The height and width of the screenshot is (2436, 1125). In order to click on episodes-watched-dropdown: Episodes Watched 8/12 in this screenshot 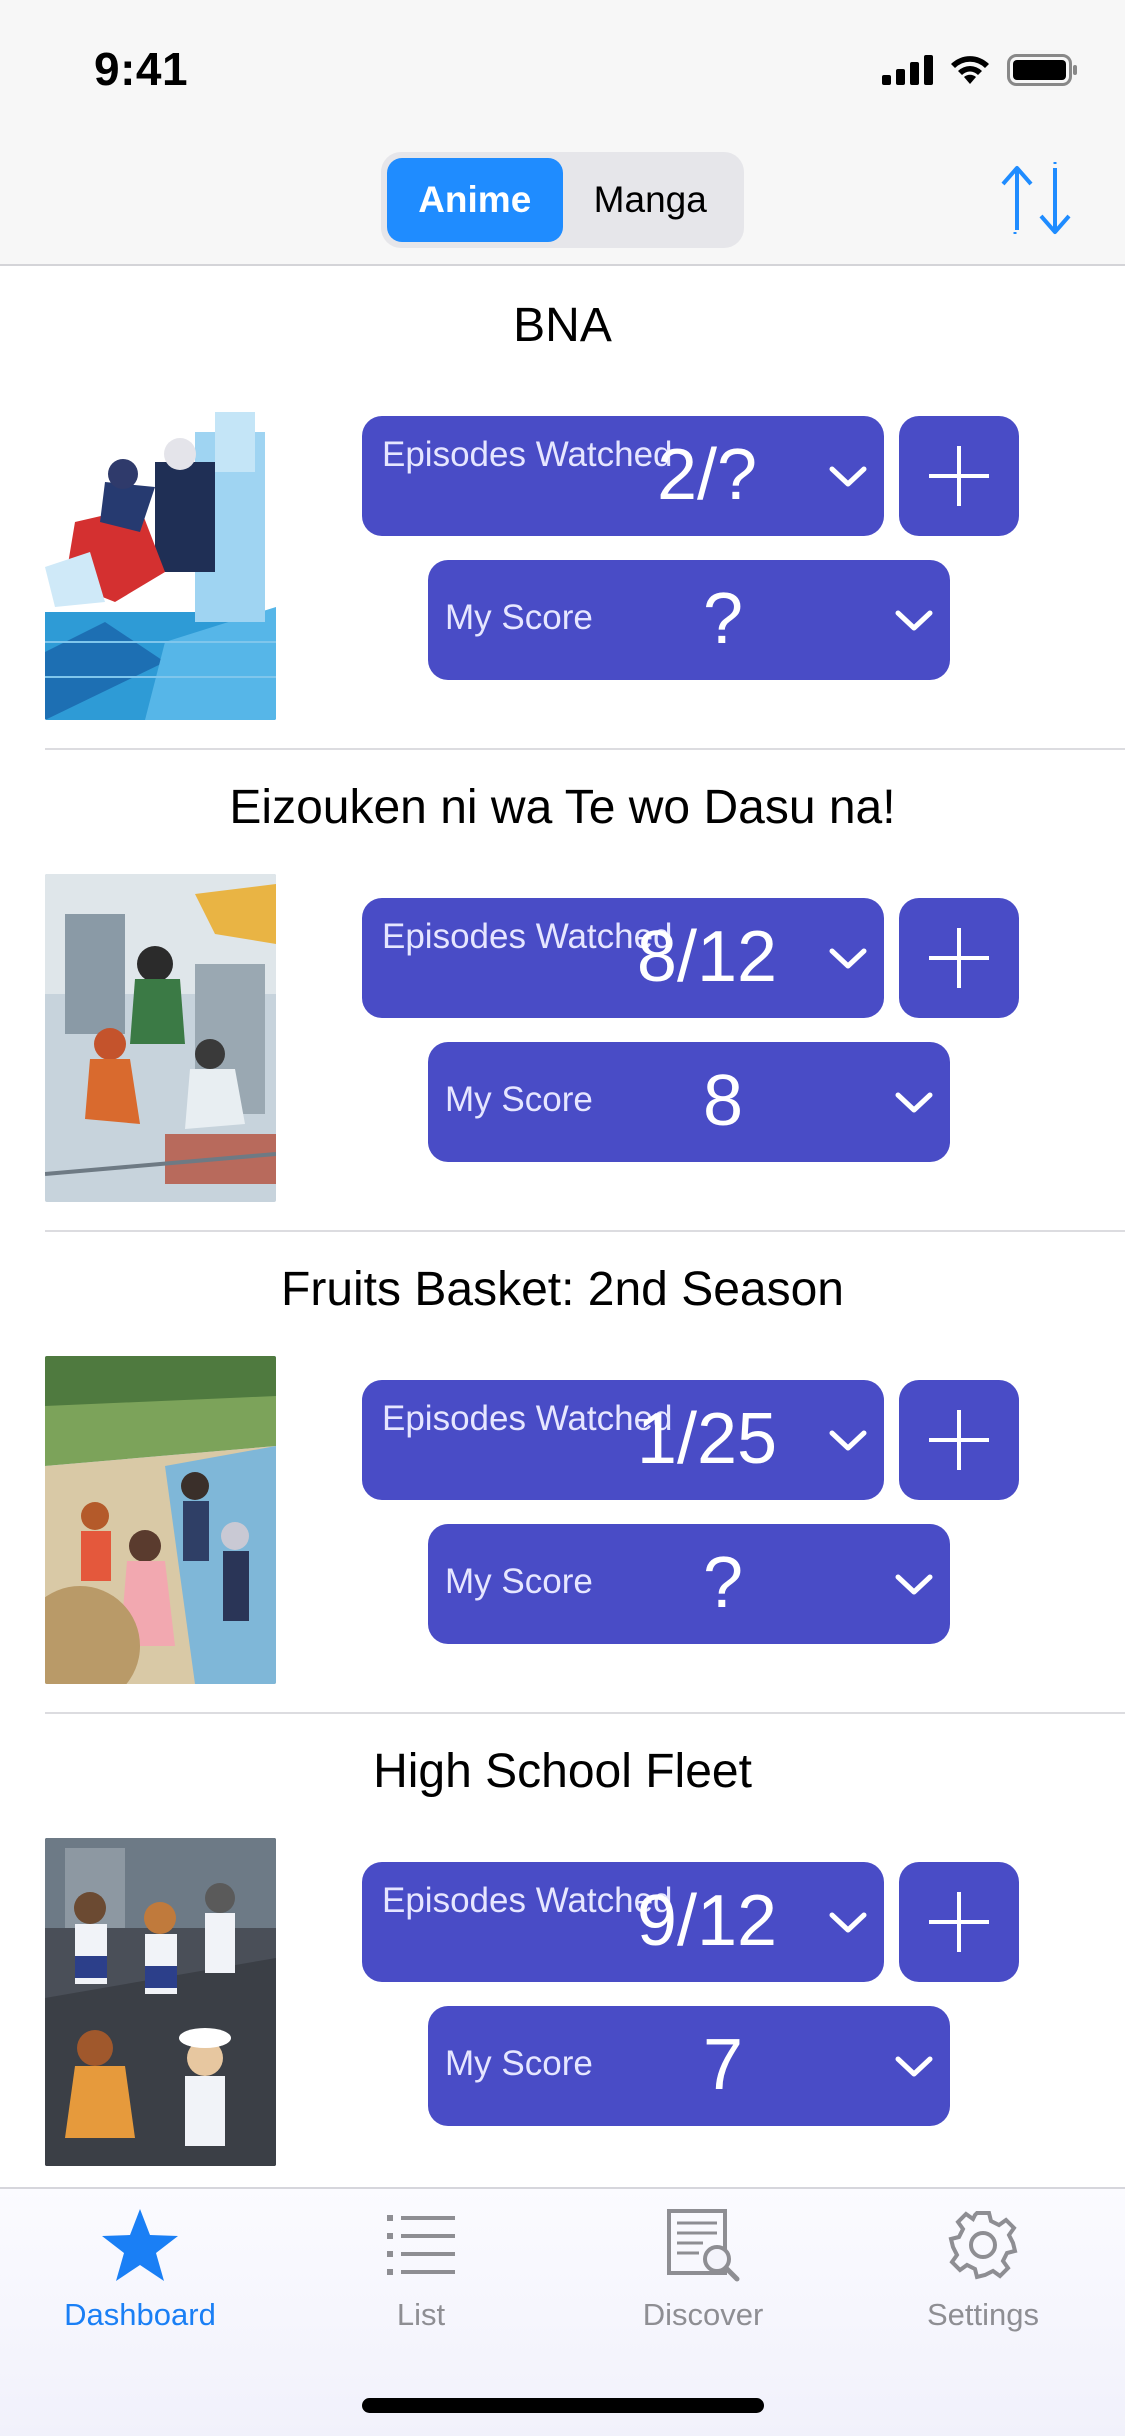, I will do `click(623, 958)`.